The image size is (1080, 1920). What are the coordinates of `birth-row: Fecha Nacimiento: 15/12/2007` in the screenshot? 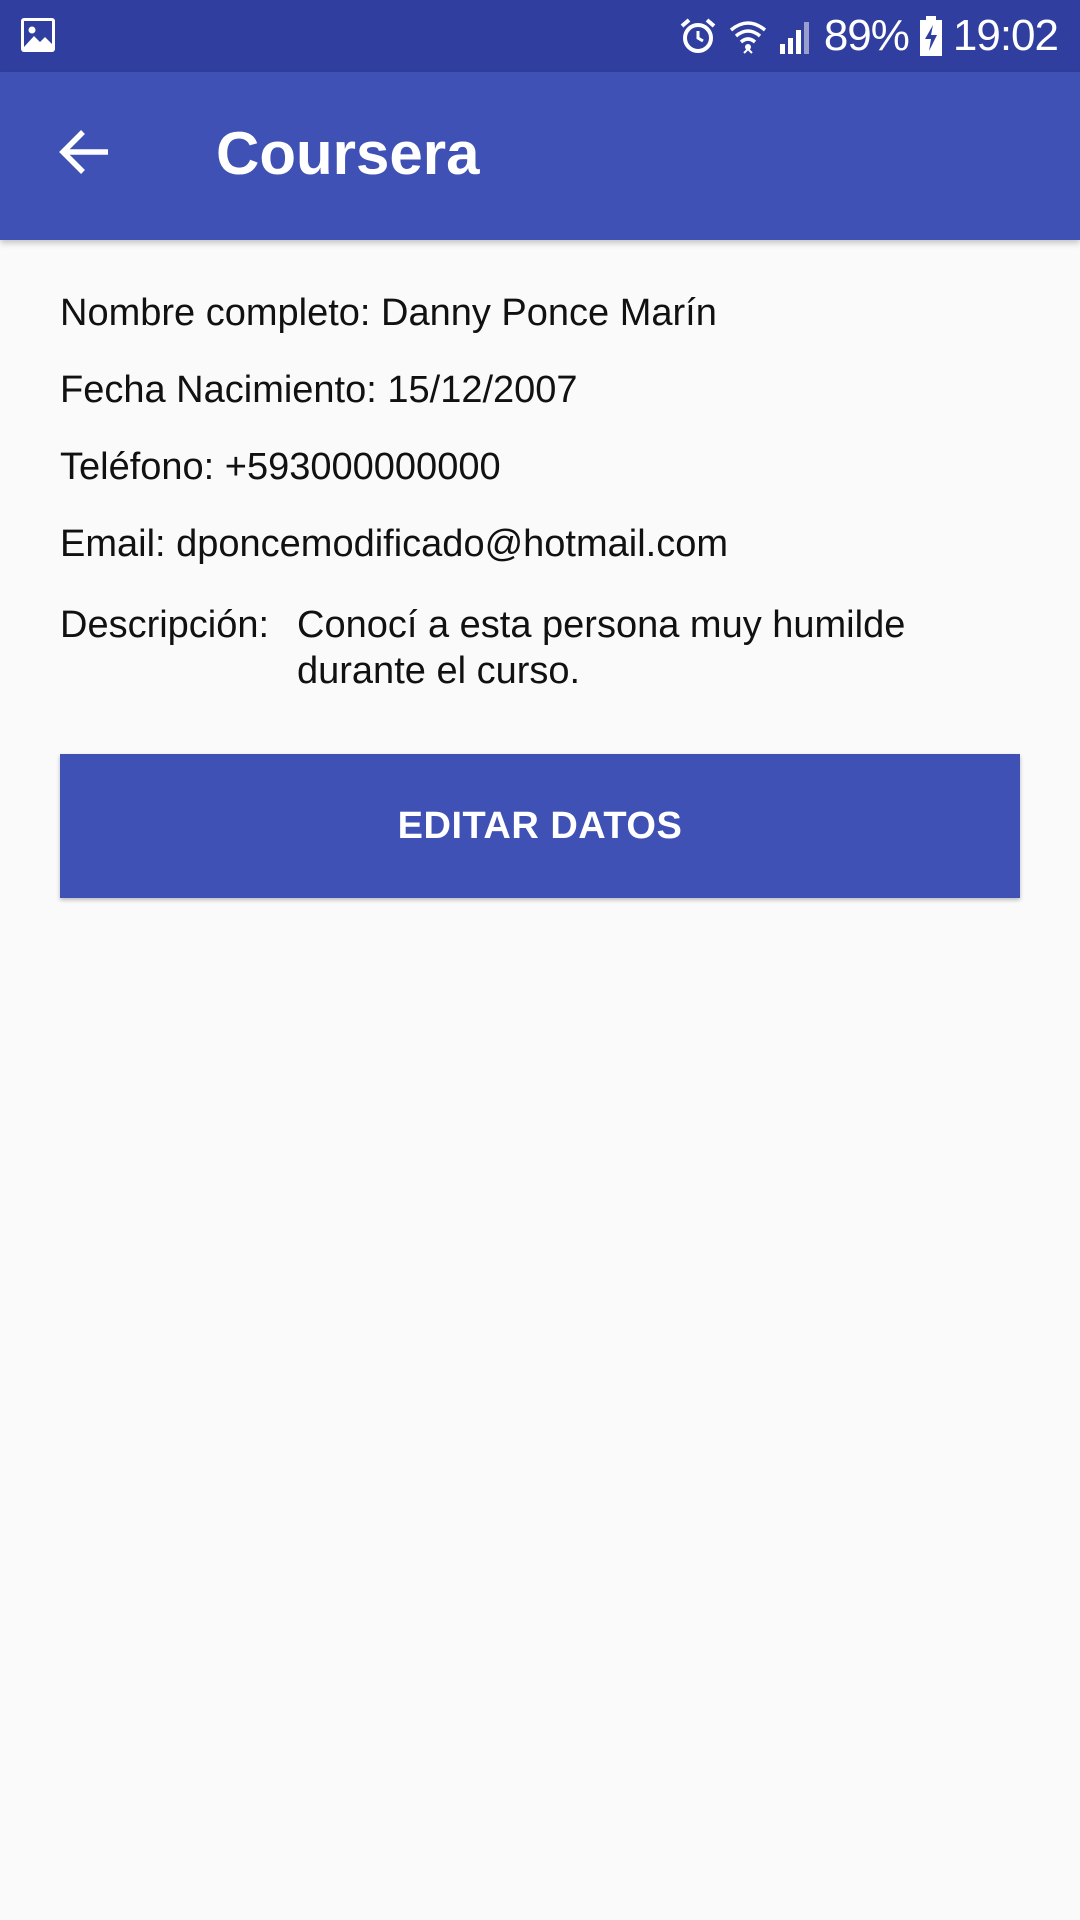 It's located at (319, 390).